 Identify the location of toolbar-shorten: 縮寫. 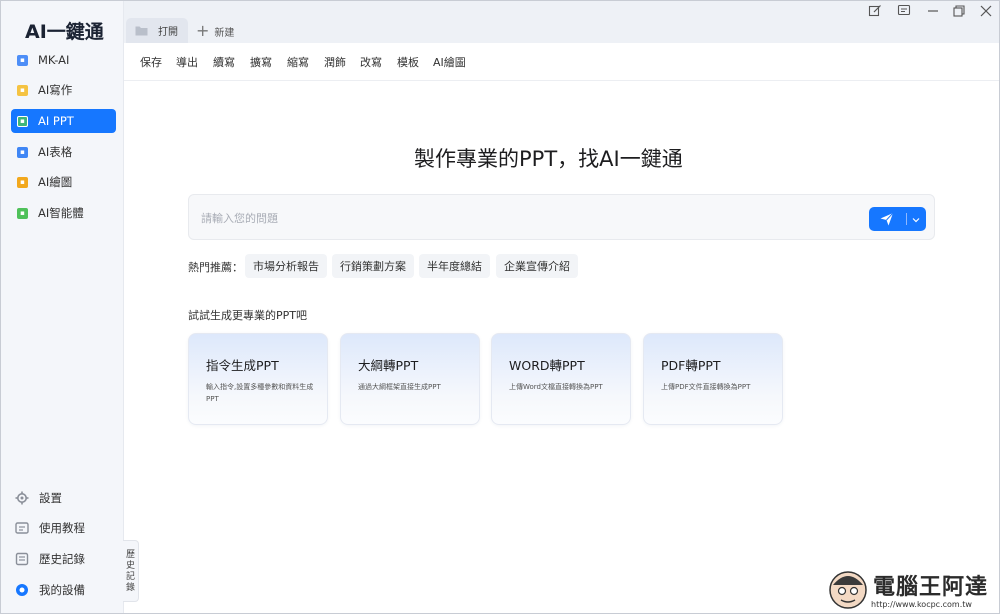
(298, 62).